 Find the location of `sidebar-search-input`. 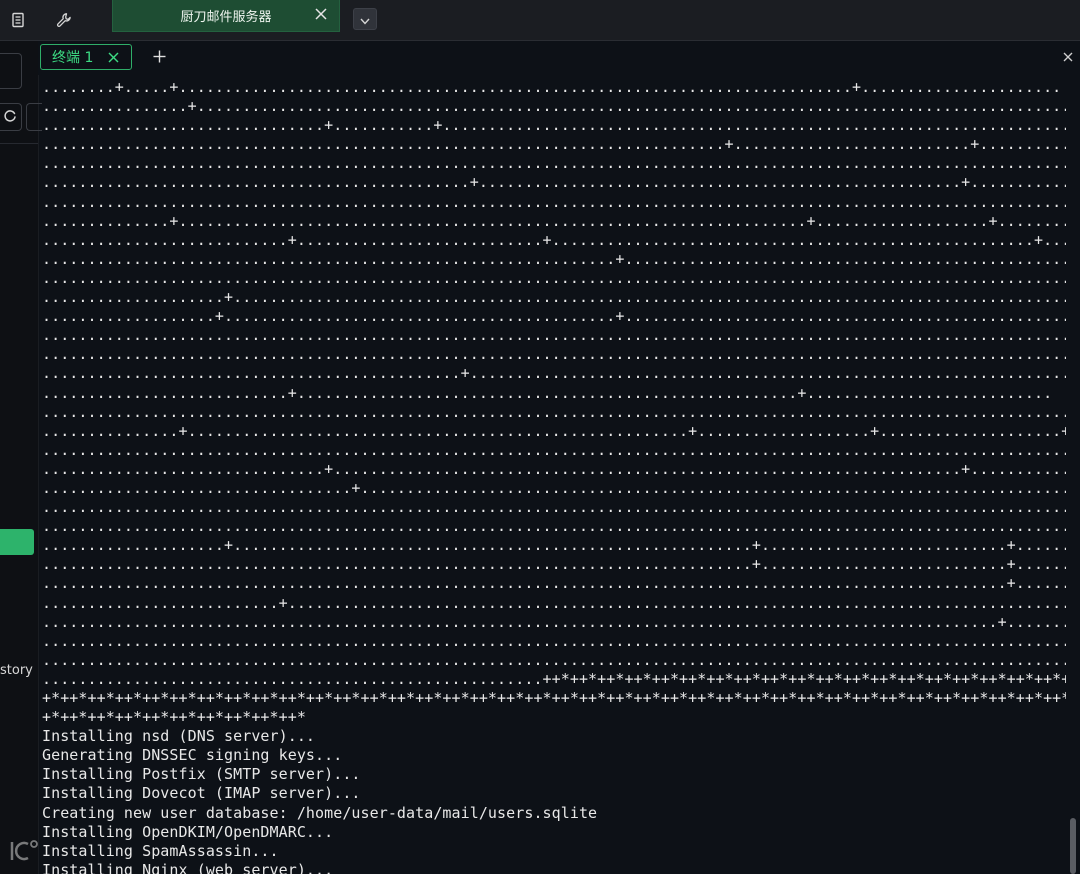

sidebar-search-input is located at coordinates (11, 71).